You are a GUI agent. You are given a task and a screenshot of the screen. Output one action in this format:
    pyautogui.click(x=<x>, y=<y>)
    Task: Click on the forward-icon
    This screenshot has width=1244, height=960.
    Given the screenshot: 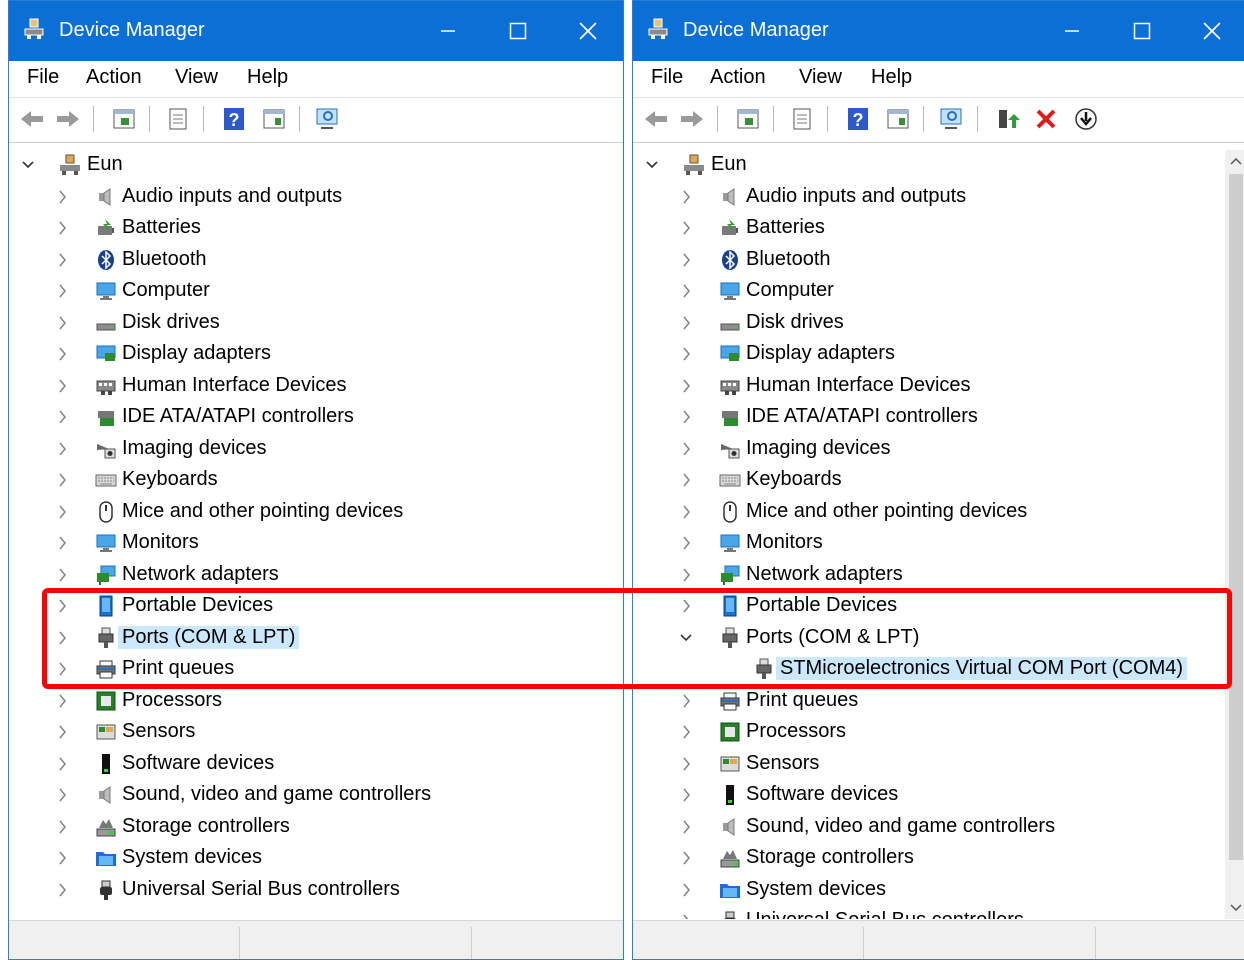 What is the action you would take?
    pyautogui.click(x=68, y=119)
    